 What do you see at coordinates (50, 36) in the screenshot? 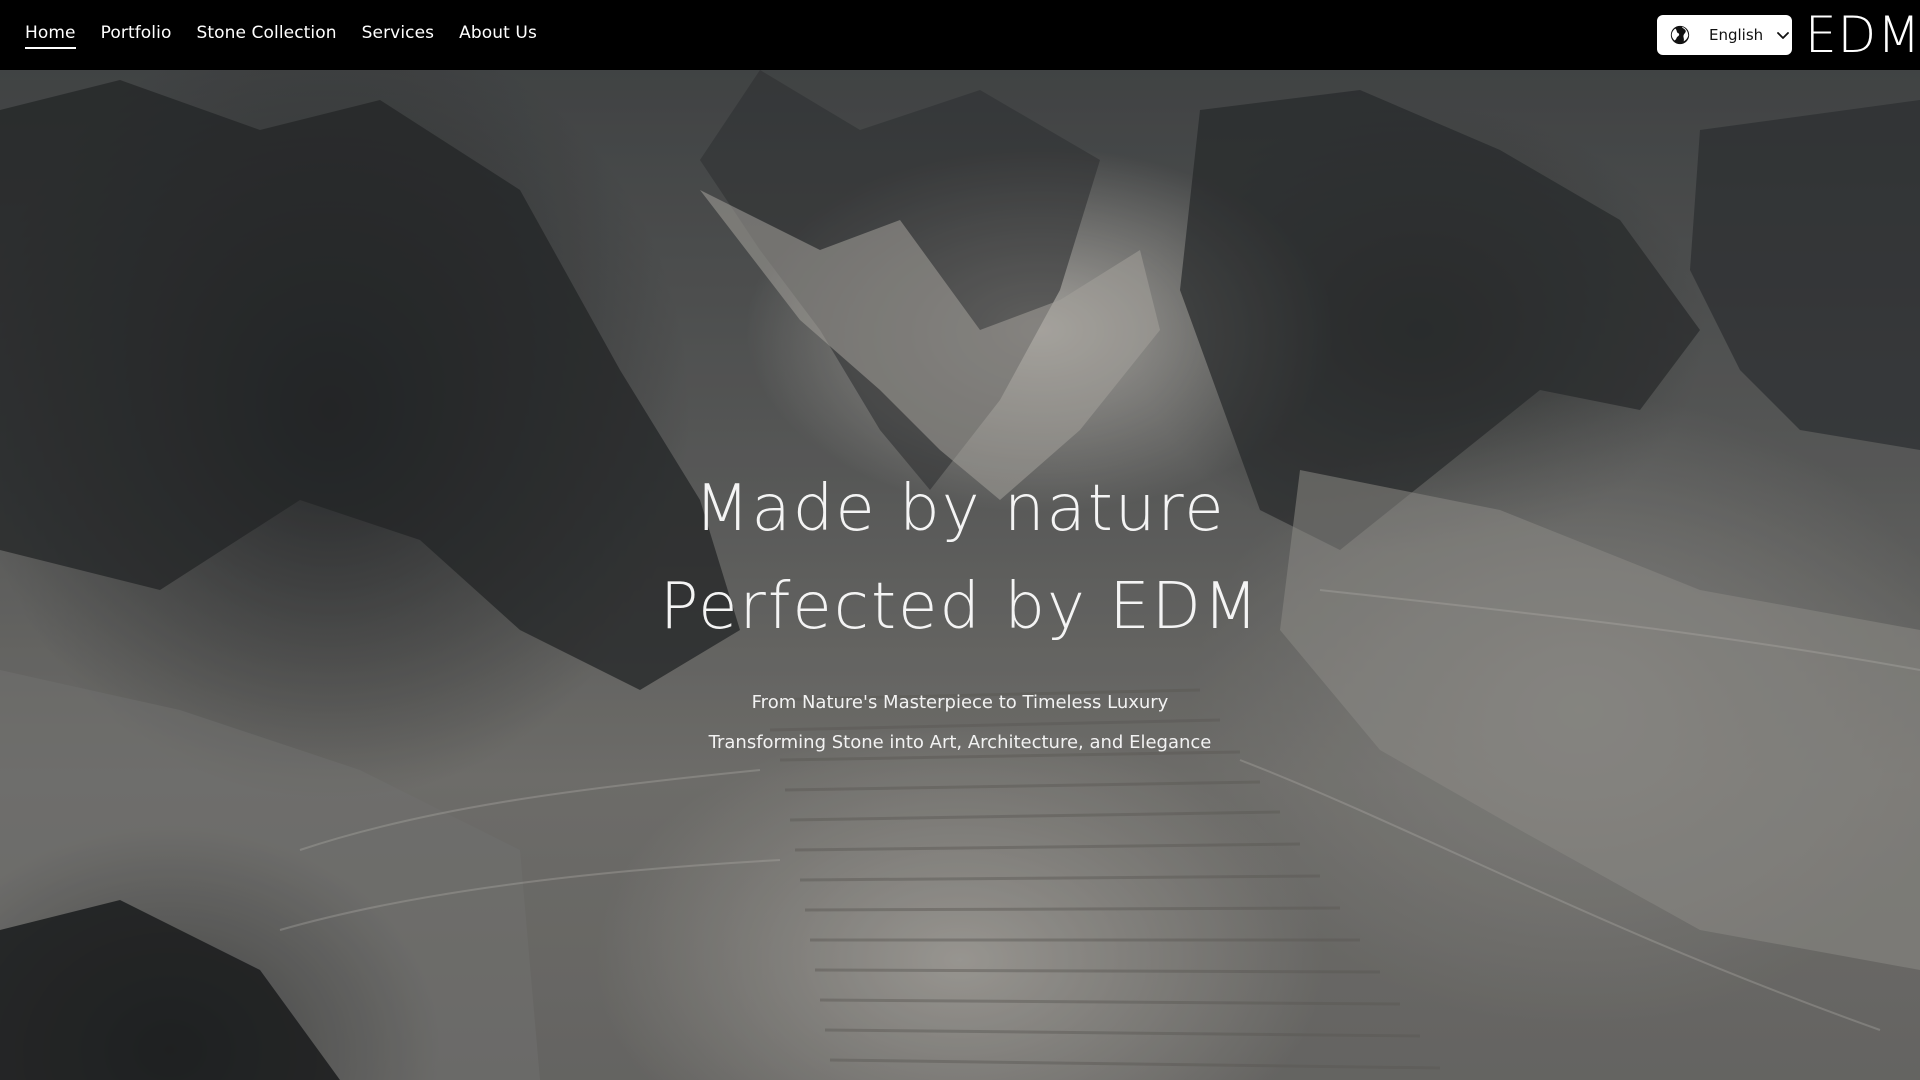
I see `nav-item-home: Home` at bounding box center [50, 36].